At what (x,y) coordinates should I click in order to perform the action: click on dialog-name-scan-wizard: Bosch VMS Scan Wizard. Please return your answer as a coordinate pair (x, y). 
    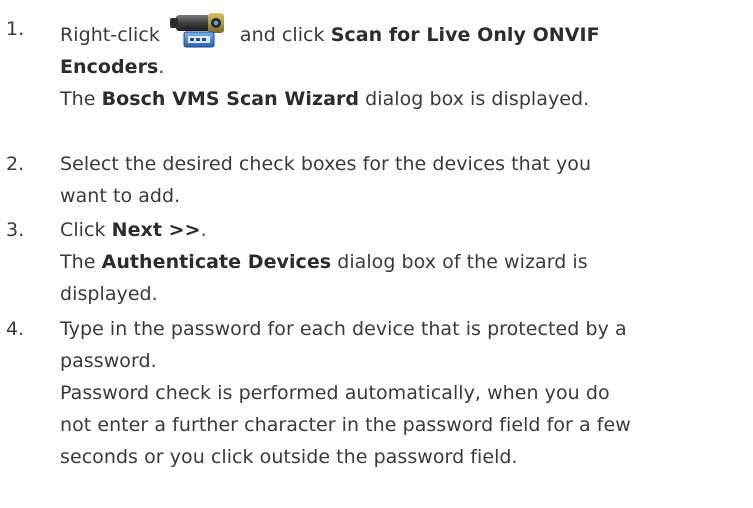
    Looking at the image, I should click on (230, 99).